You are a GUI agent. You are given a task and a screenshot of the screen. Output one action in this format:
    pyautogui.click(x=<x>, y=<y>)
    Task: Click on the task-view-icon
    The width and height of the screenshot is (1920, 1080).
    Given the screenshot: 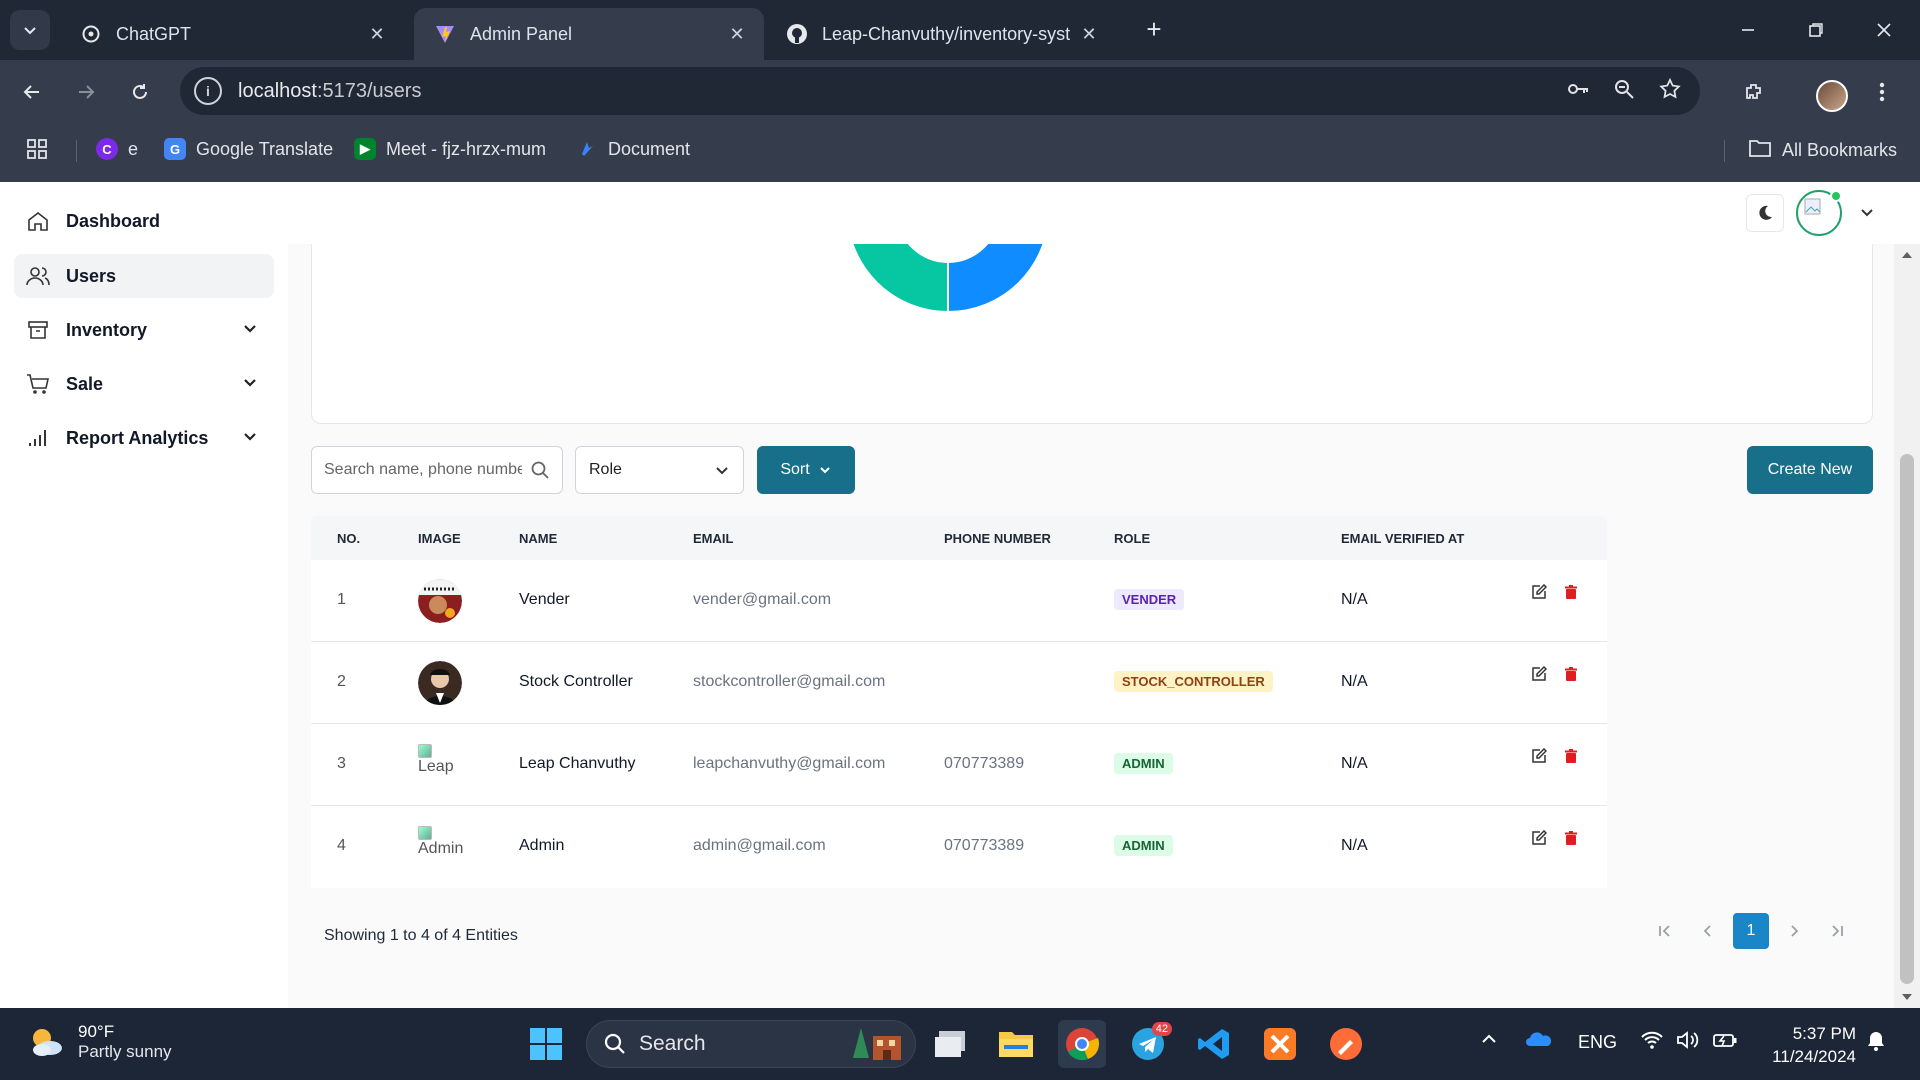 What is the action you would take?
    pyautogui.click(x=950, y=1044)
    